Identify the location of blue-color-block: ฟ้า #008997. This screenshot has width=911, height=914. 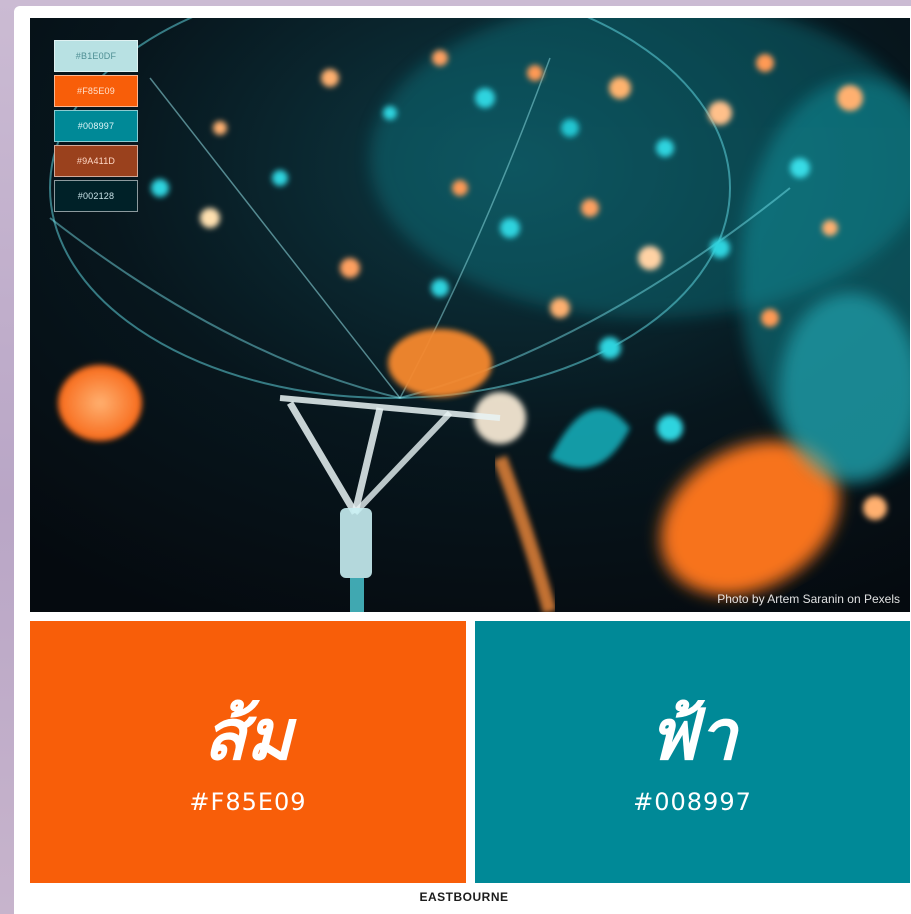
(692, 752).